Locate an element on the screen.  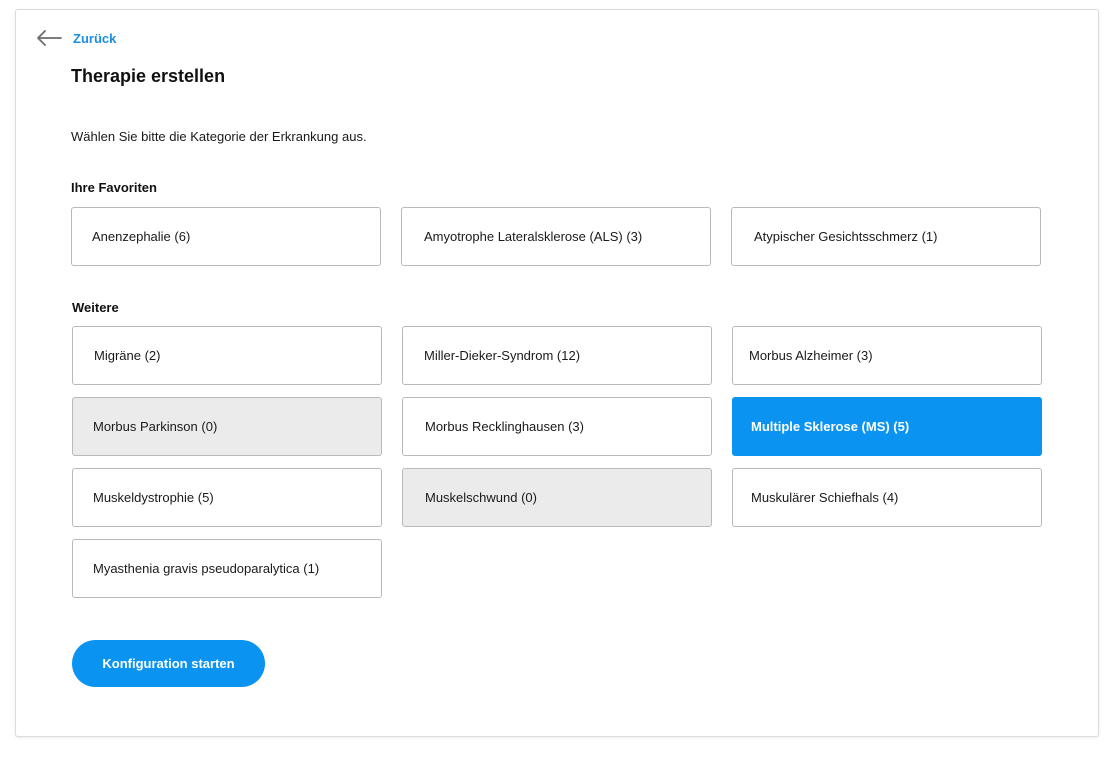
option-label: Morbus Parkinson (0) is located at coordinates (155, 426).